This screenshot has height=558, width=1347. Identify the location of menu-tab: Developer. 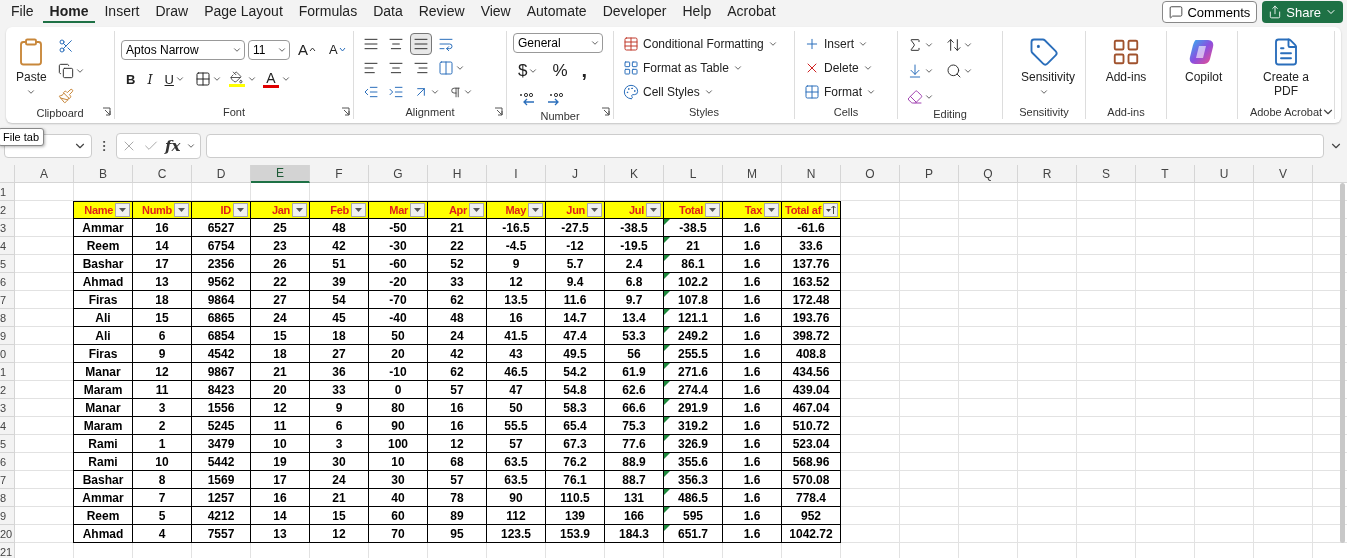
(634, 12).